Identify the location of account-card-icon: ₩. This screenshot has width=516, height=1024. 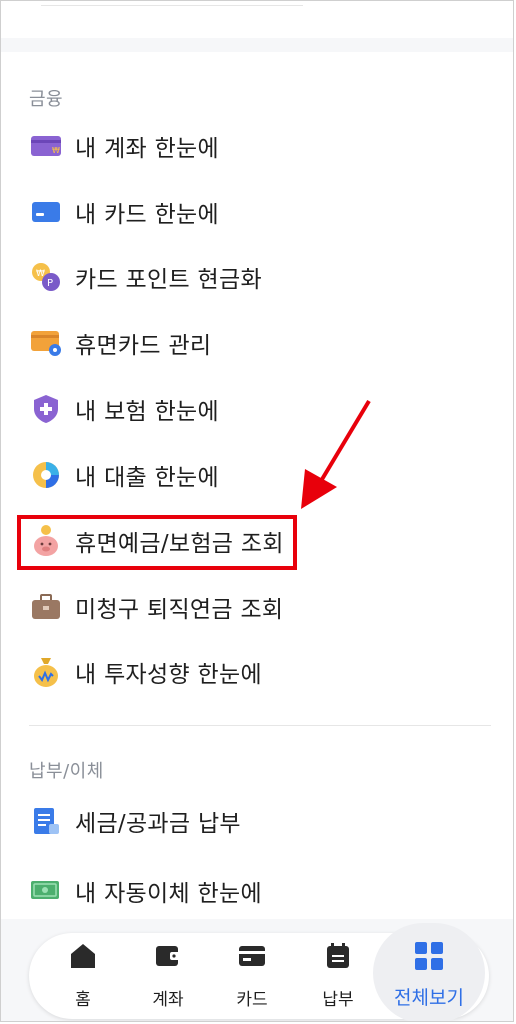
(46, 146).